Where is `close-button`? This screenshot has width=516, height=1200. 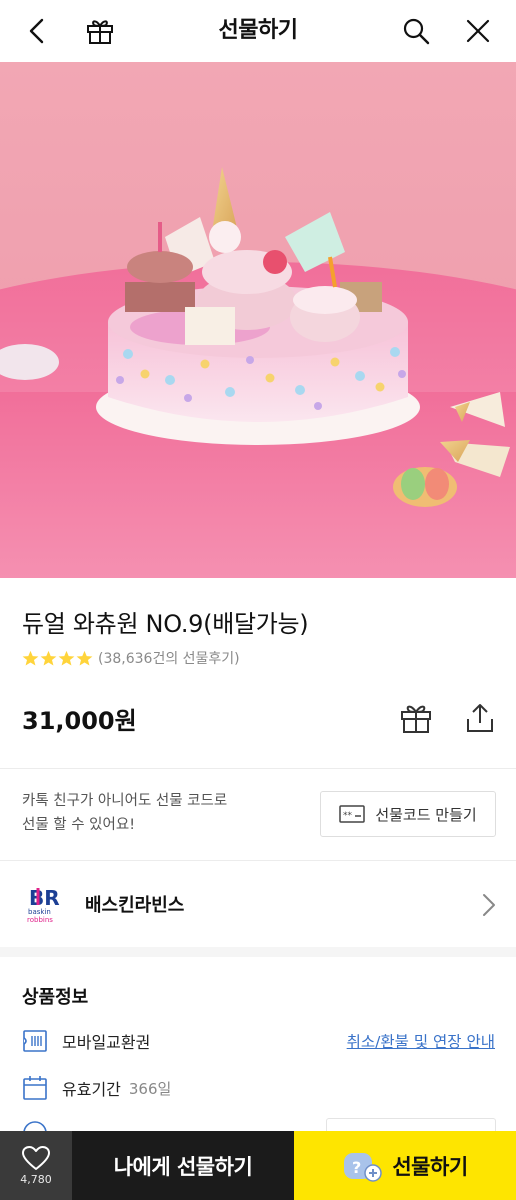 close-button is located at coordinates (478, 31).